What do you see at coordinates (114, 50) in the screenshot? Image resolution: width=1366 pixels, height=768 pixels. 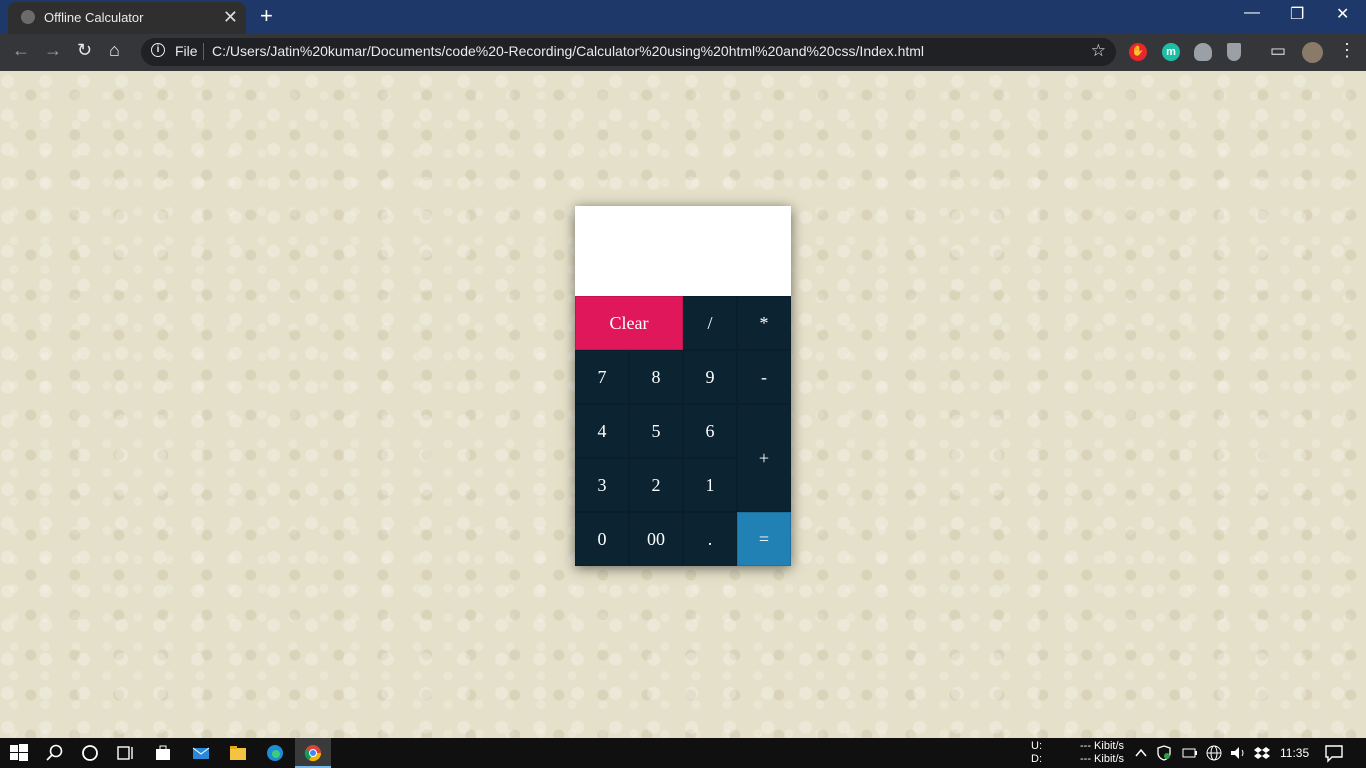 I see `home-icon: ⌂` at bounding box center [114, 50].